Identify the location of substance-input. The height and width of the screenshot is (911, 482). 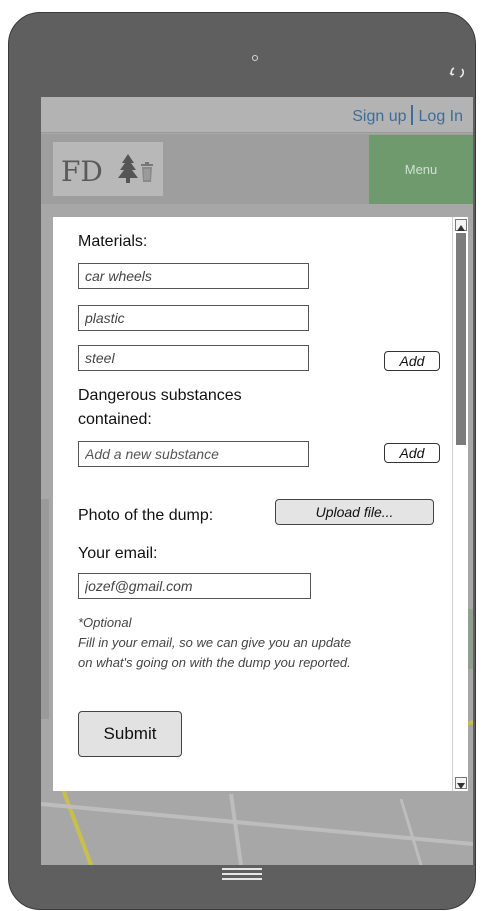
(193, 454).